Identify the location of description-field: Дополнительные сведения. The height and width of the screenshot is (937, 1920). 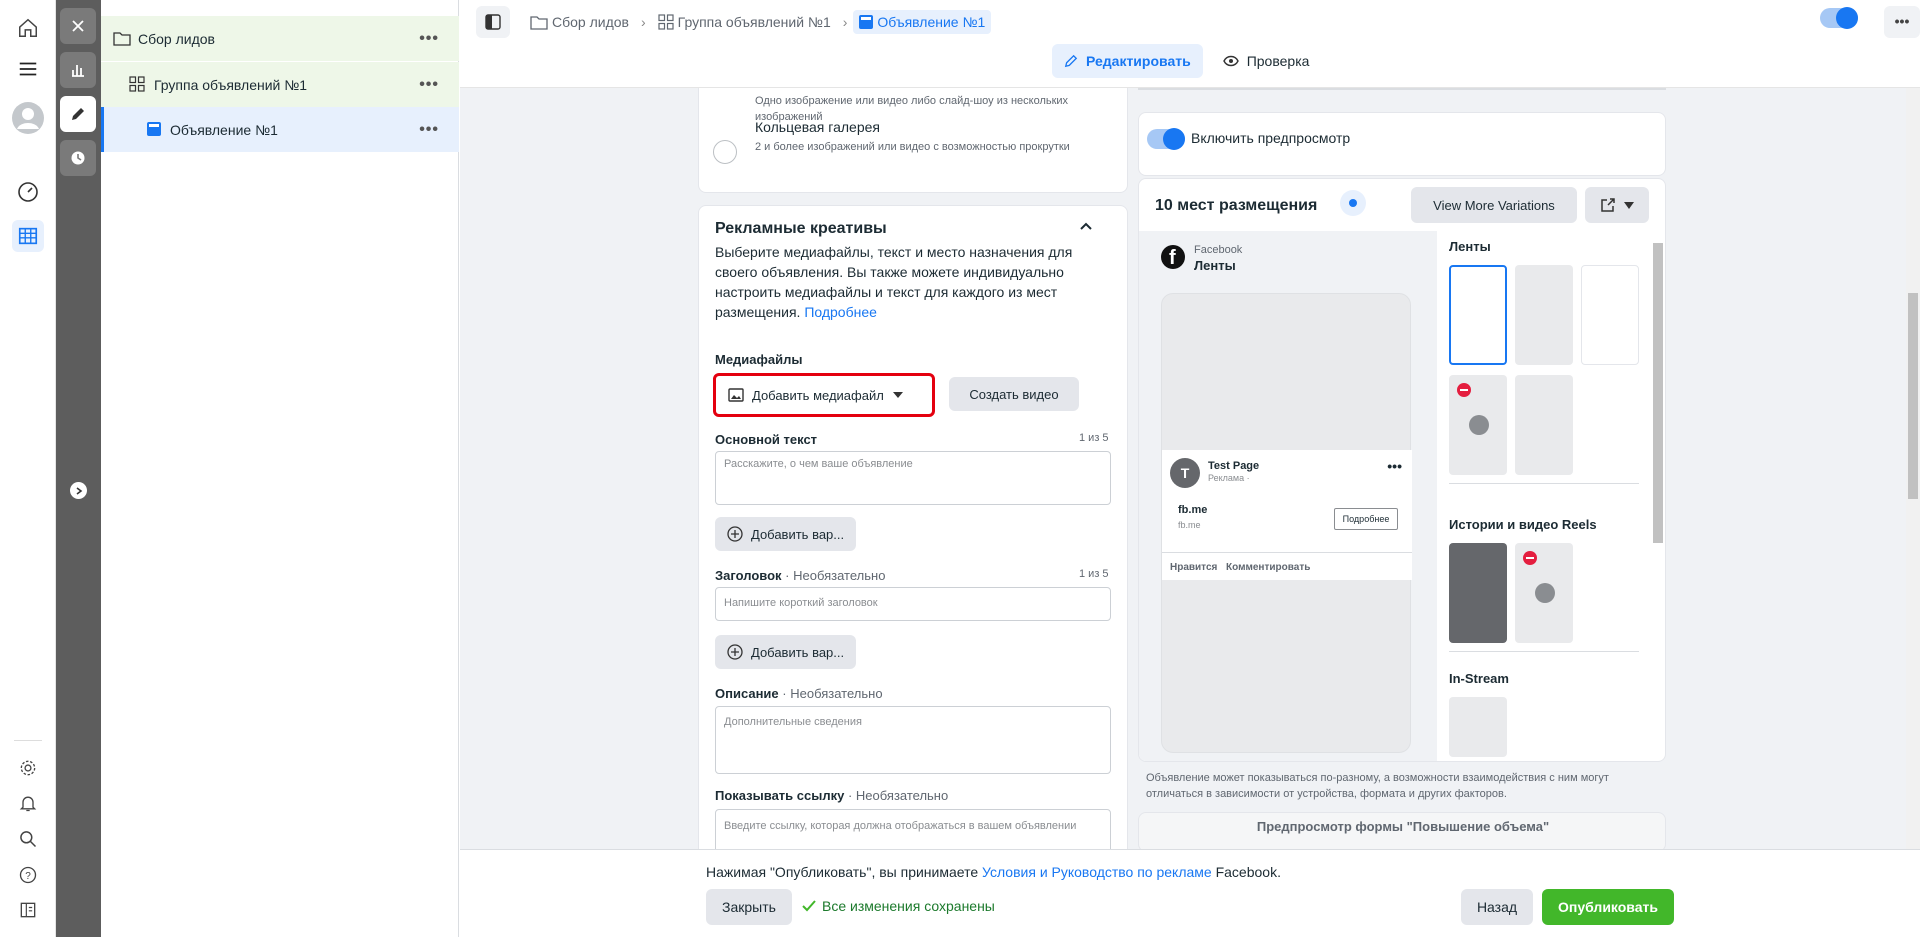
(913, 740).